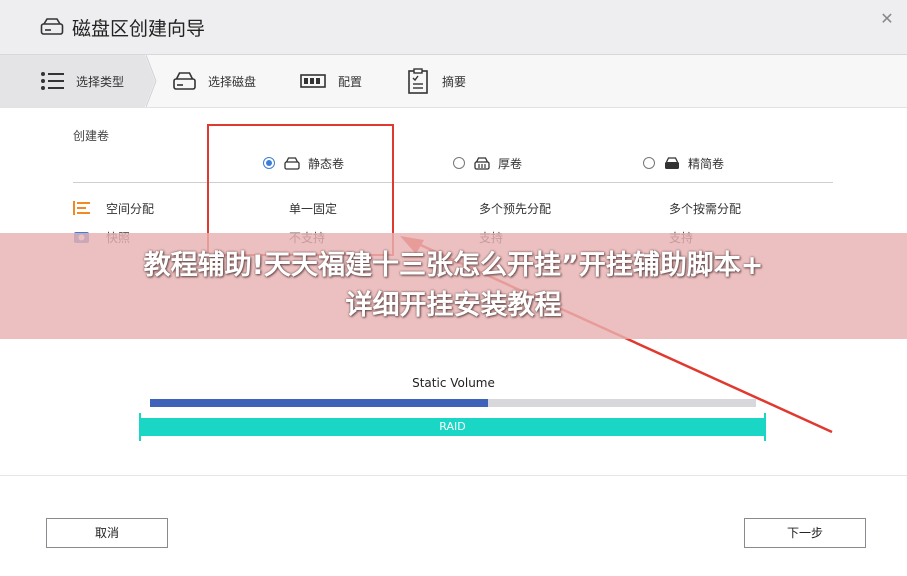 The image size is (907, 576). What do you see at coordinates (453, 286) in the screenshot?
I see `watermark-text: 教程辅助!天天福建十三张怎么开挂”开挂辅助脚本+ 详细开挂安装教程` at bounding box center [453, 286].